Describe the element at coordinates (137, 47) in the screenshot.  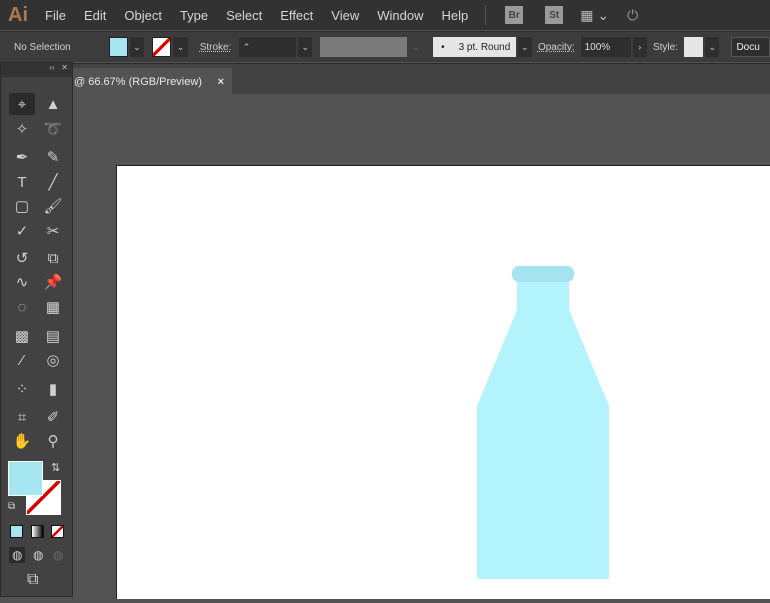
I see `fill-dropdown: ⌄` at that location.